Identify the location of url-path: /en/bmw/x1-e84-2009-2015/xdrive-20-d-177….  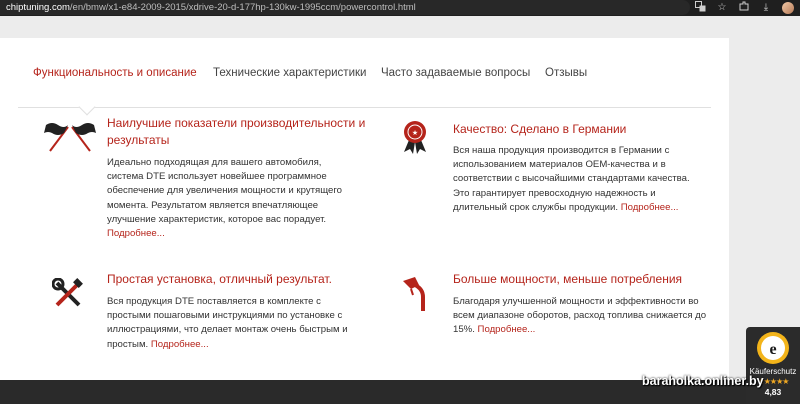
(242, 7).